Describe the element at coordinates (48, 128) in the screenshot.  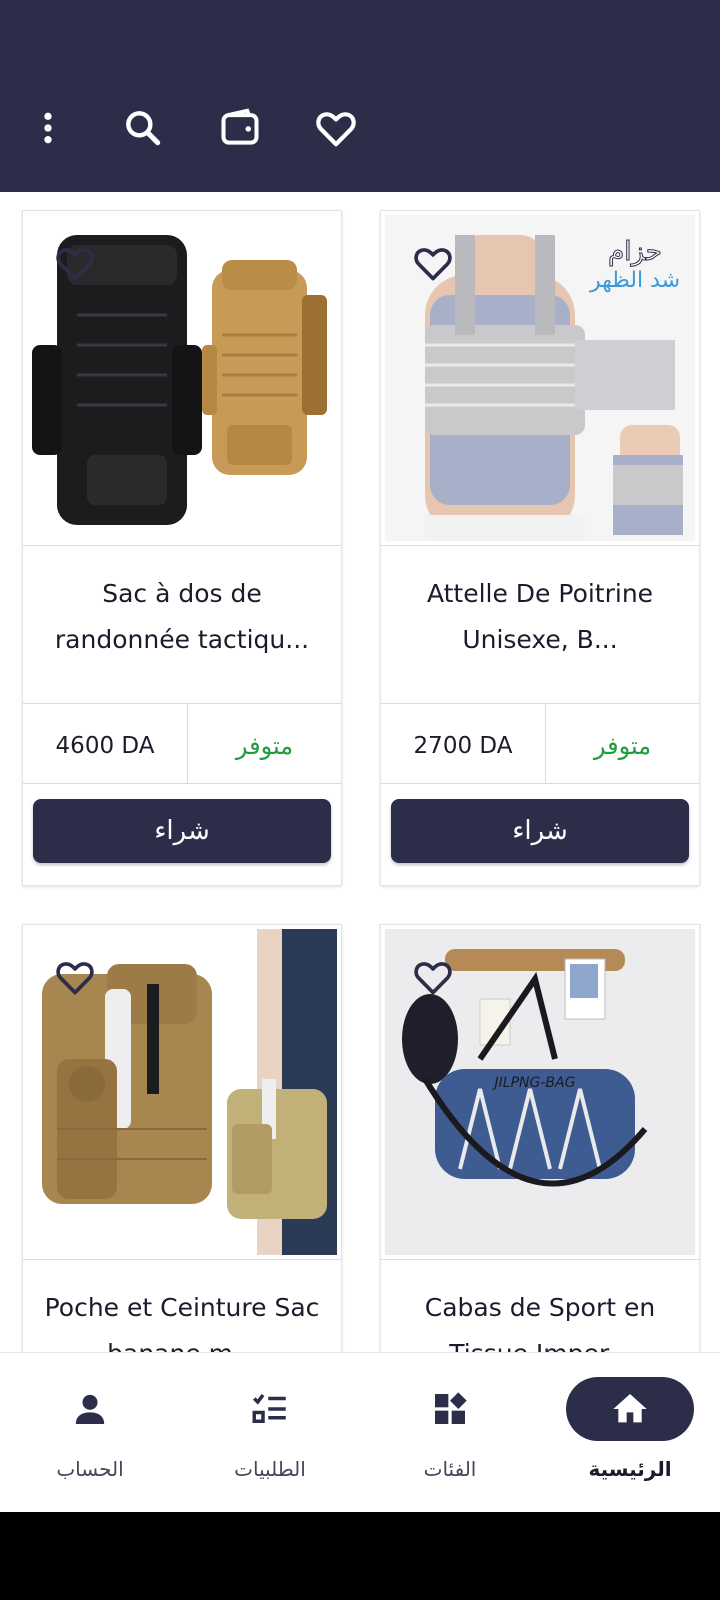
I see `more-vert-icon` at that location.